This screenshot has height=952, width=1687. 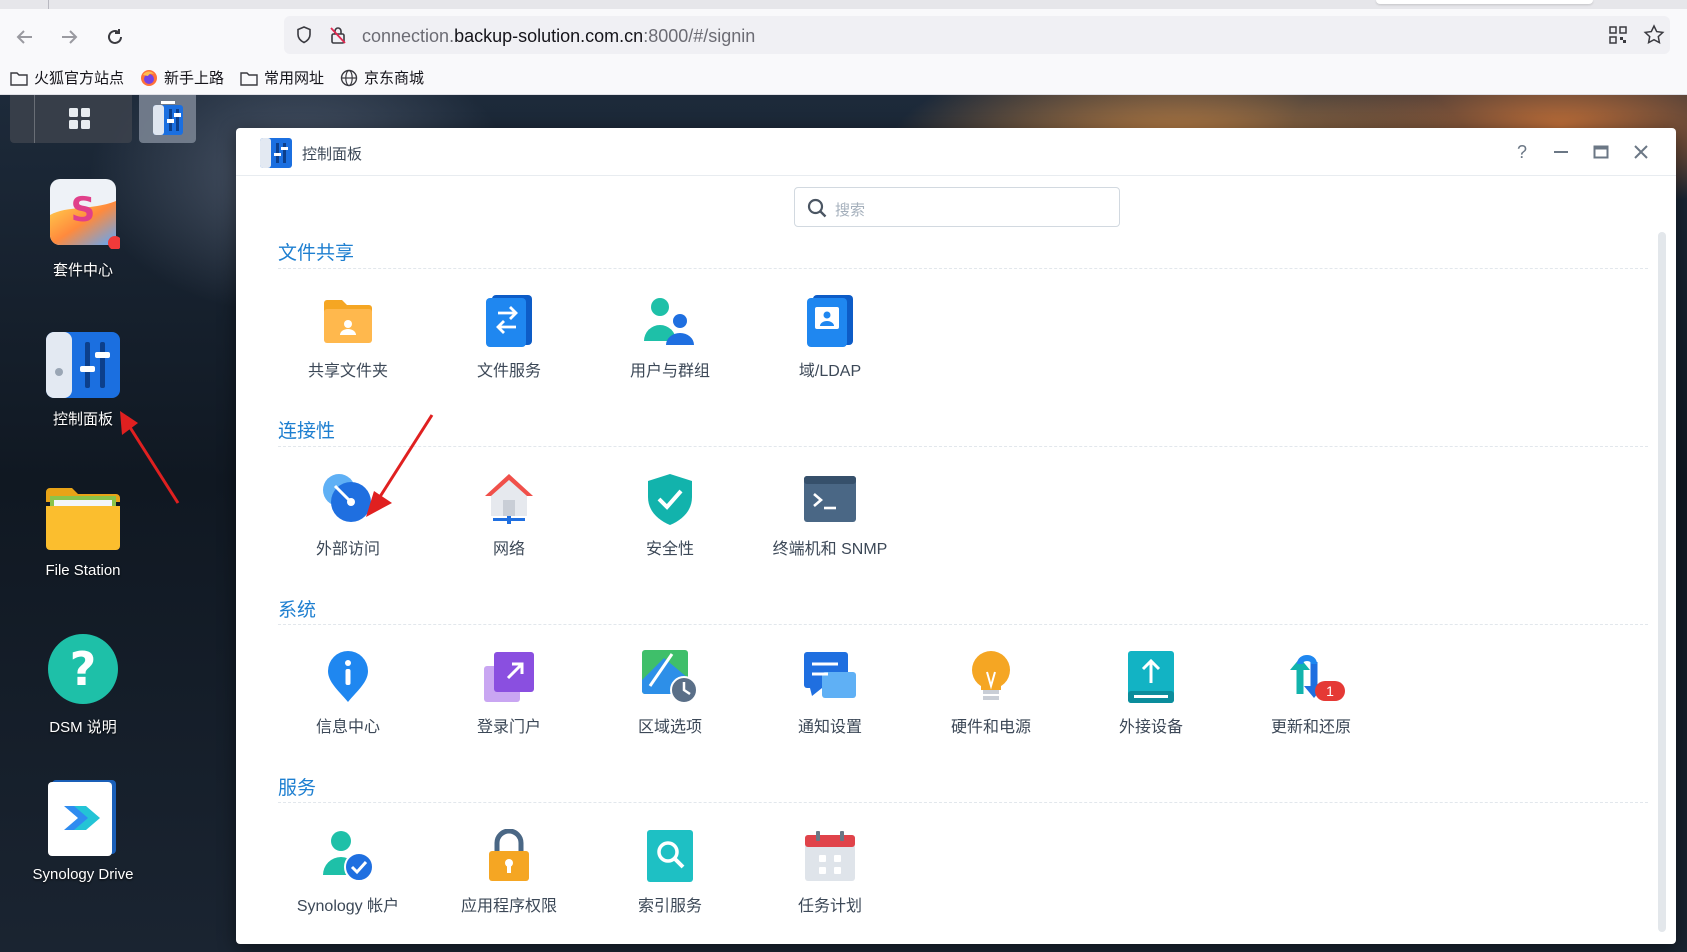 I want to click on question-icon: ?, so click(x=1521, y=151).